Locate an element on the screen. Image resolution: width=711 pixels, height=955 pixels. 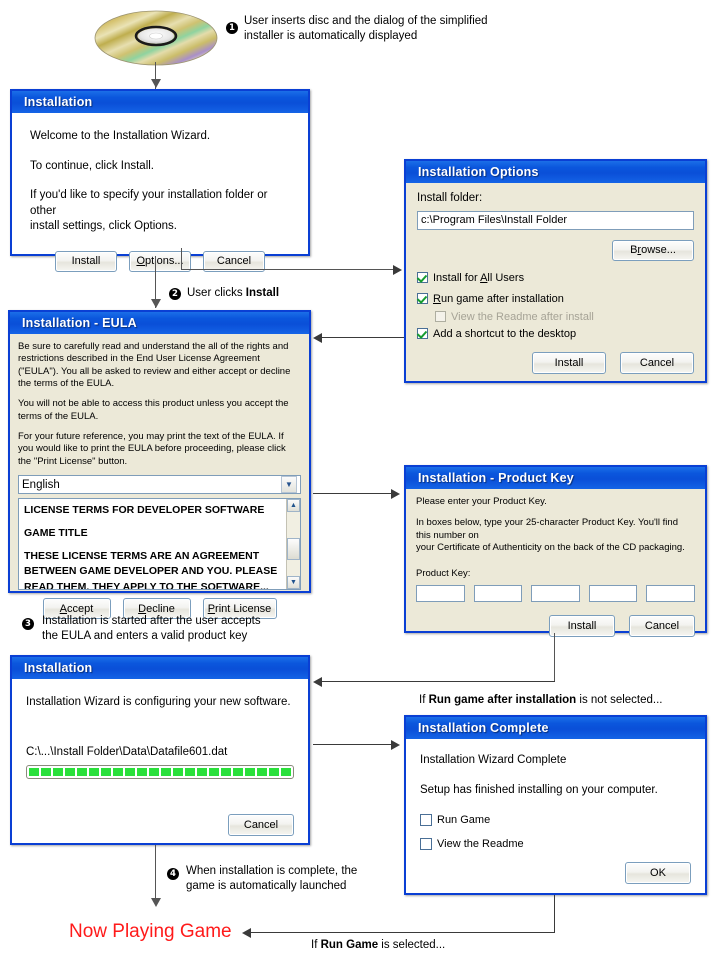
scroll-down-arrow-icon: ▼ is located at coordinates (293, 583).